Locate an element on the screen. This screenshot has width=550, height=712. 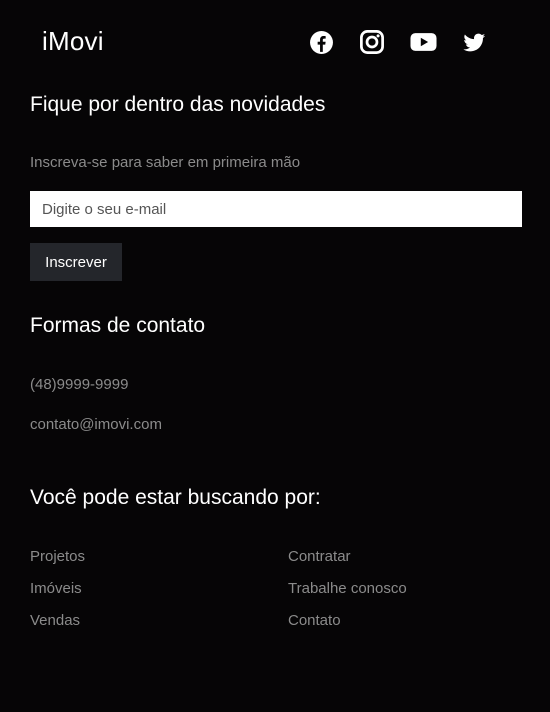
contact-email-link: contato@imovi.com is located at coordinates (96, 425).